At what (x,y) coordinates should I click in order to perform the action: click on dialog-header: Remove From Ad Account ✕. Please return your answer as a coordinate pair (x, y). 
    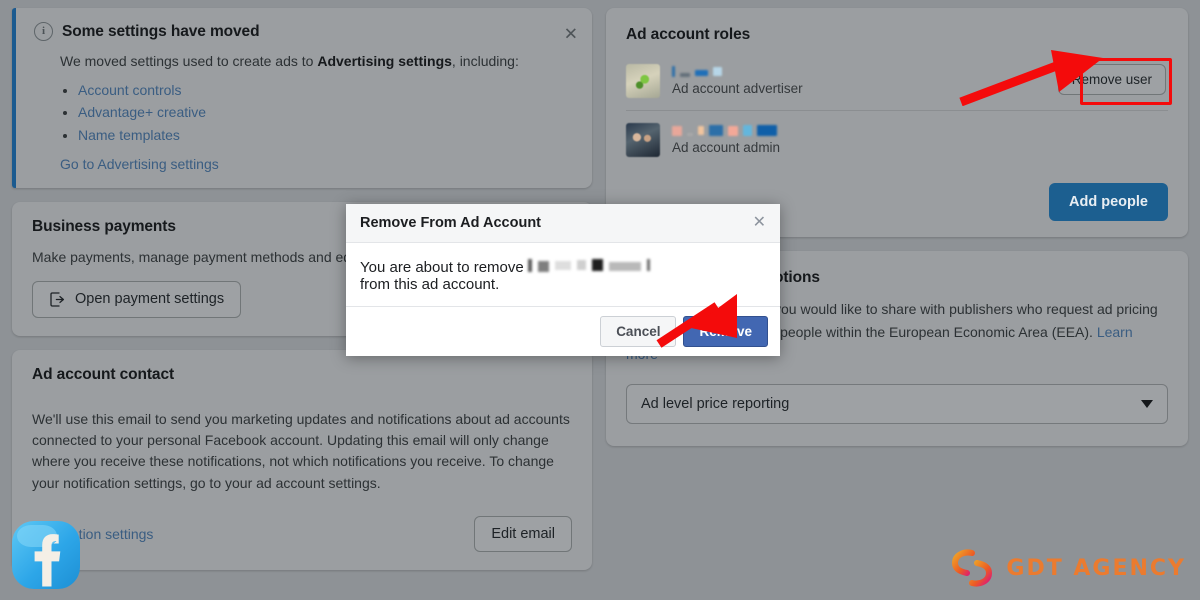
    Looking at the image, I should click on (563, 223).